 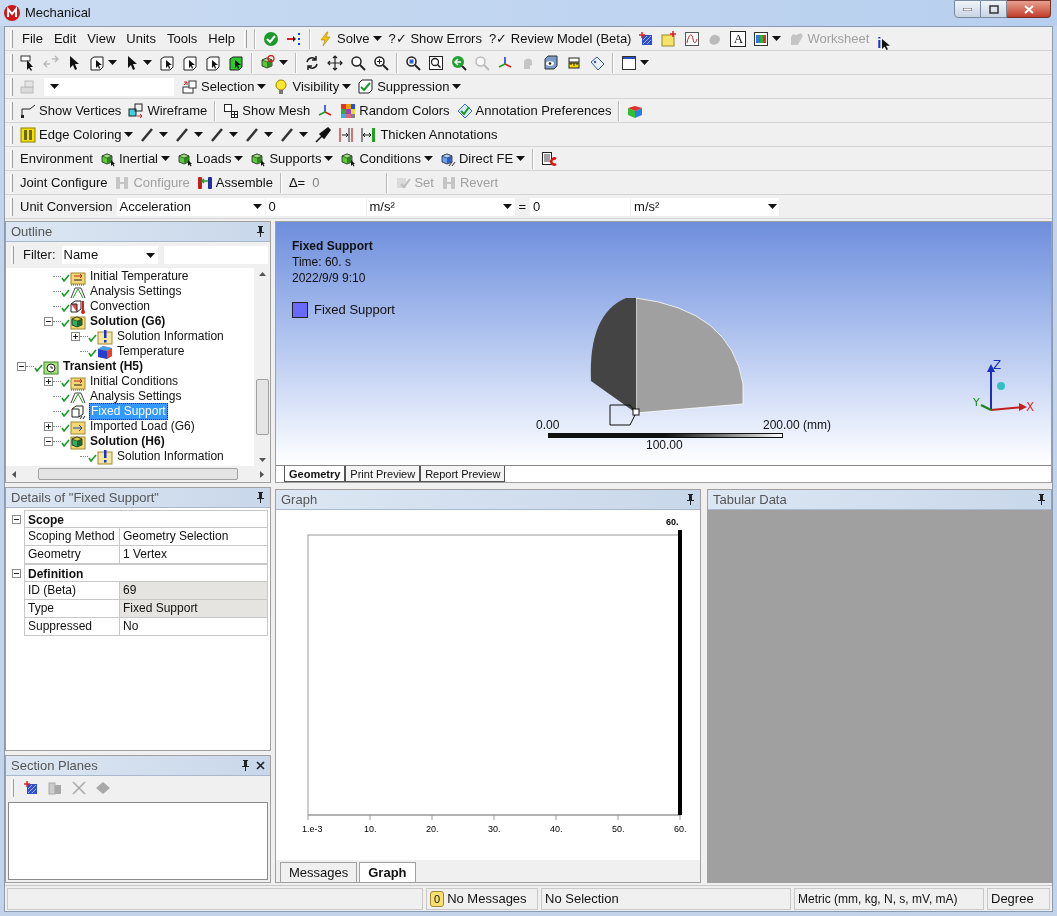 What do you see at coordinates (333, 246) in the screenshot?
I see `viewport-title: Fixed Support` at bounding box center [333, 246].